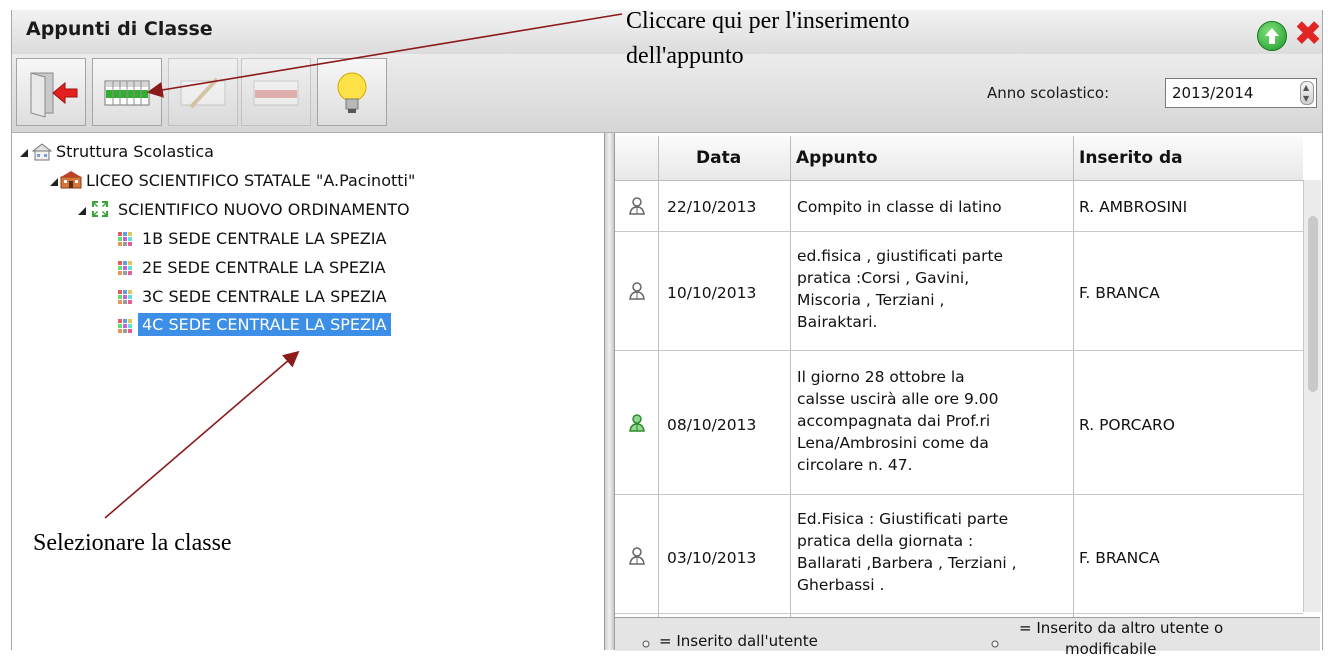 The height and width of the screenshot is (658, 1335). I want to click on arrow-to-class, so click(202, 434).